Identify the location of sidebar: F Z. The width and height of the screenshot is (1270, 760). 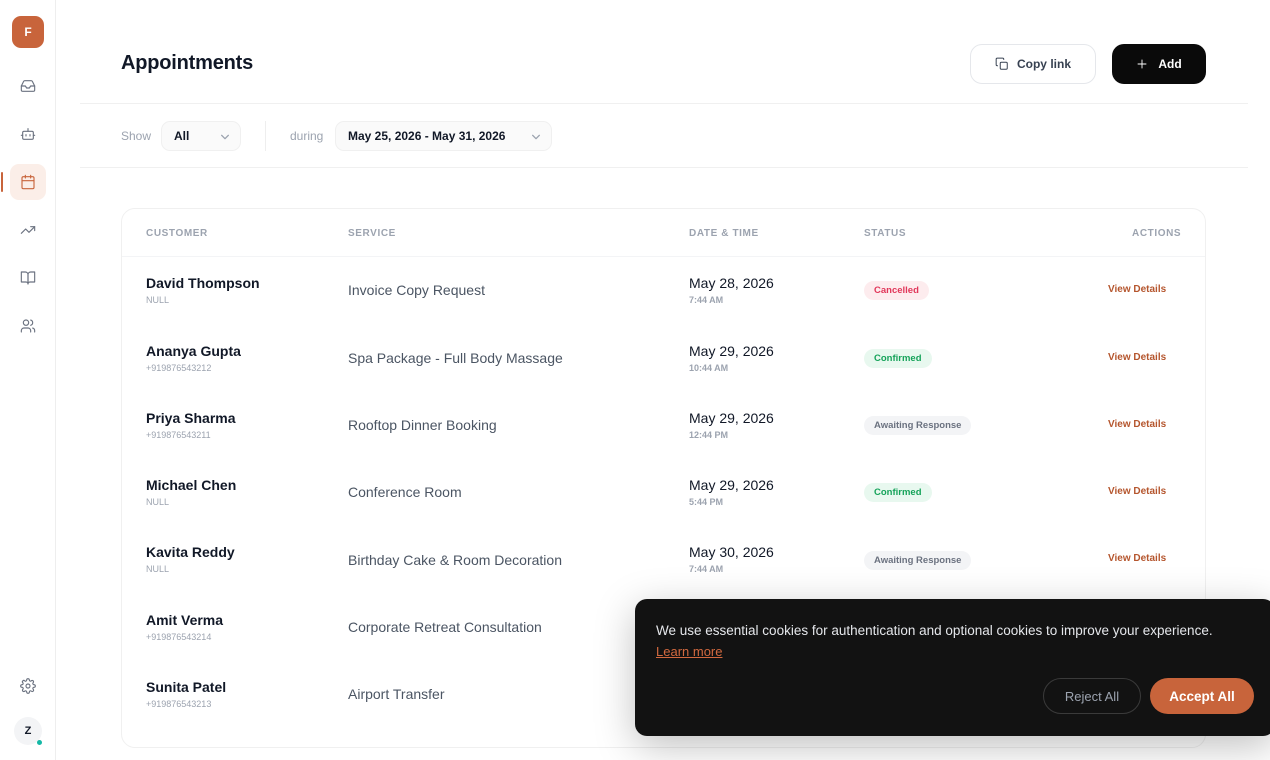
(28, 380).